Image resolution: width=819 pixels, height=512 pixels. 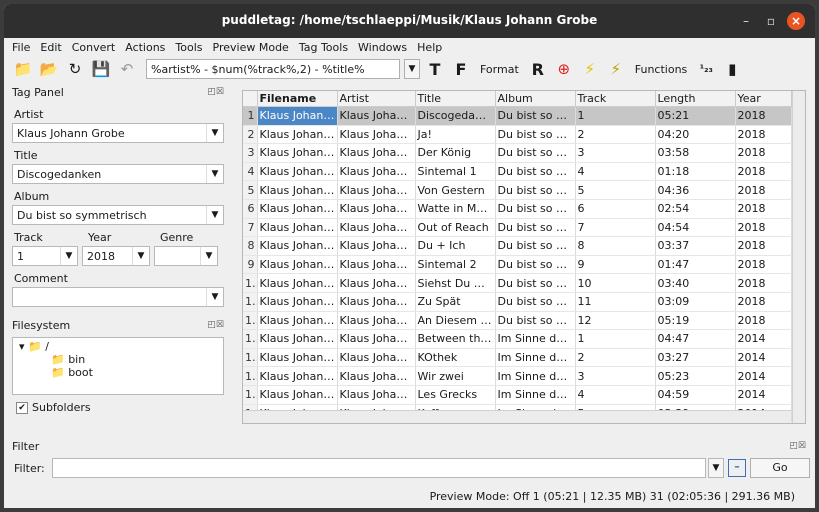 What do you see at coordinates (118, 133) in the screenshot?
I see `artist-field: Klaus Johann Grobe ▼` at bounding box center [118, 133].